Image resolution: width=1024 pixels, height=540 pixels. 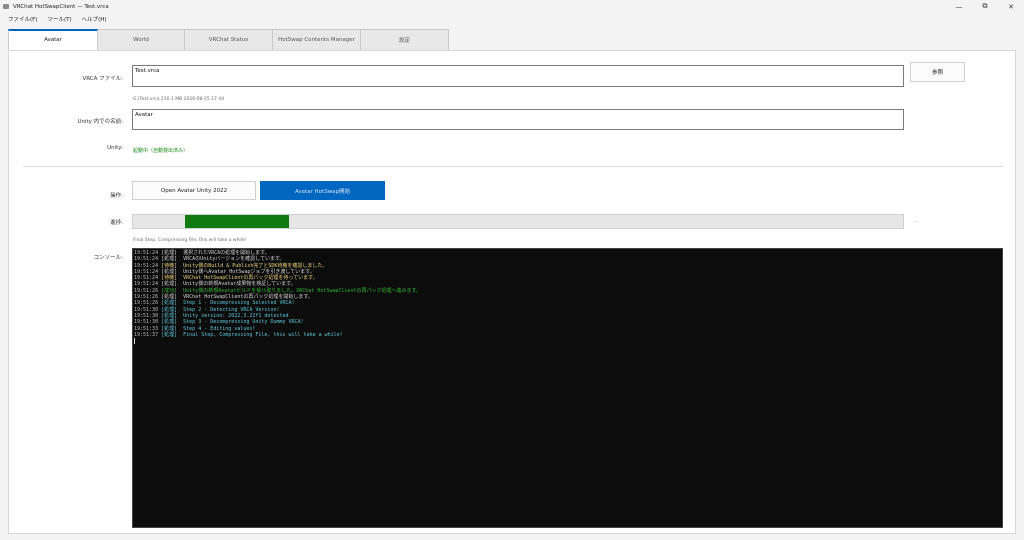 What do you see at coordinates (134, 341) in the screenshot?
I see `console-caret` at bounding box center [134, 341].